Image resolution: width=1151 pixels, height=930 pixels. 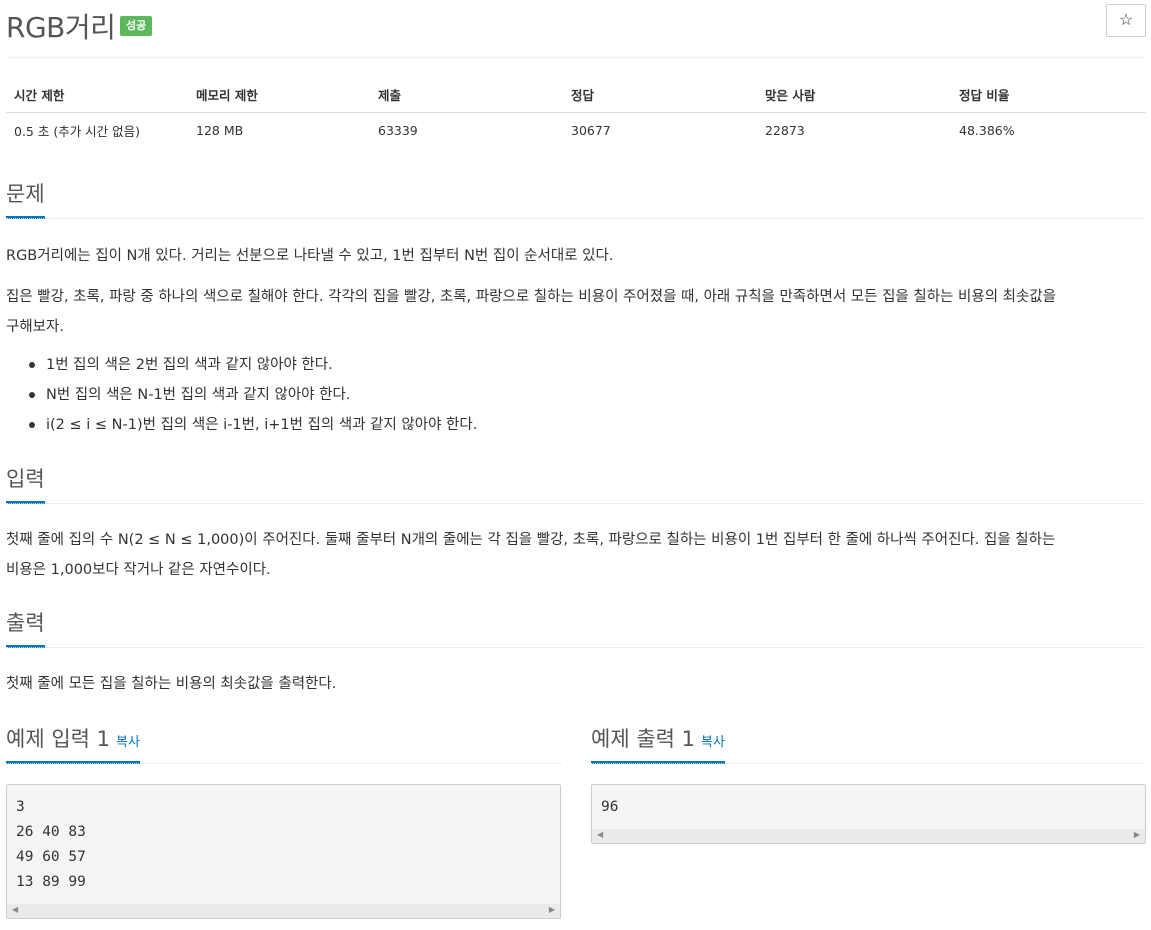 What do you see at coordinates (854, 95) in the screenshot?
I see `header-solvers: 맞은 사람` at bounding box center [854, 95].